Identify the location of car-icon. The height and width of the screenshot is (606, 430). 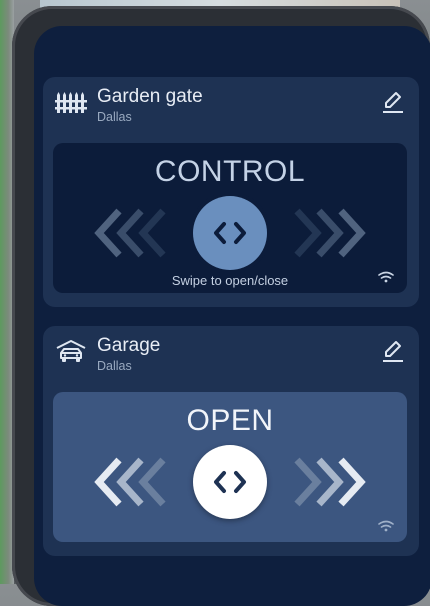
(71, 351).